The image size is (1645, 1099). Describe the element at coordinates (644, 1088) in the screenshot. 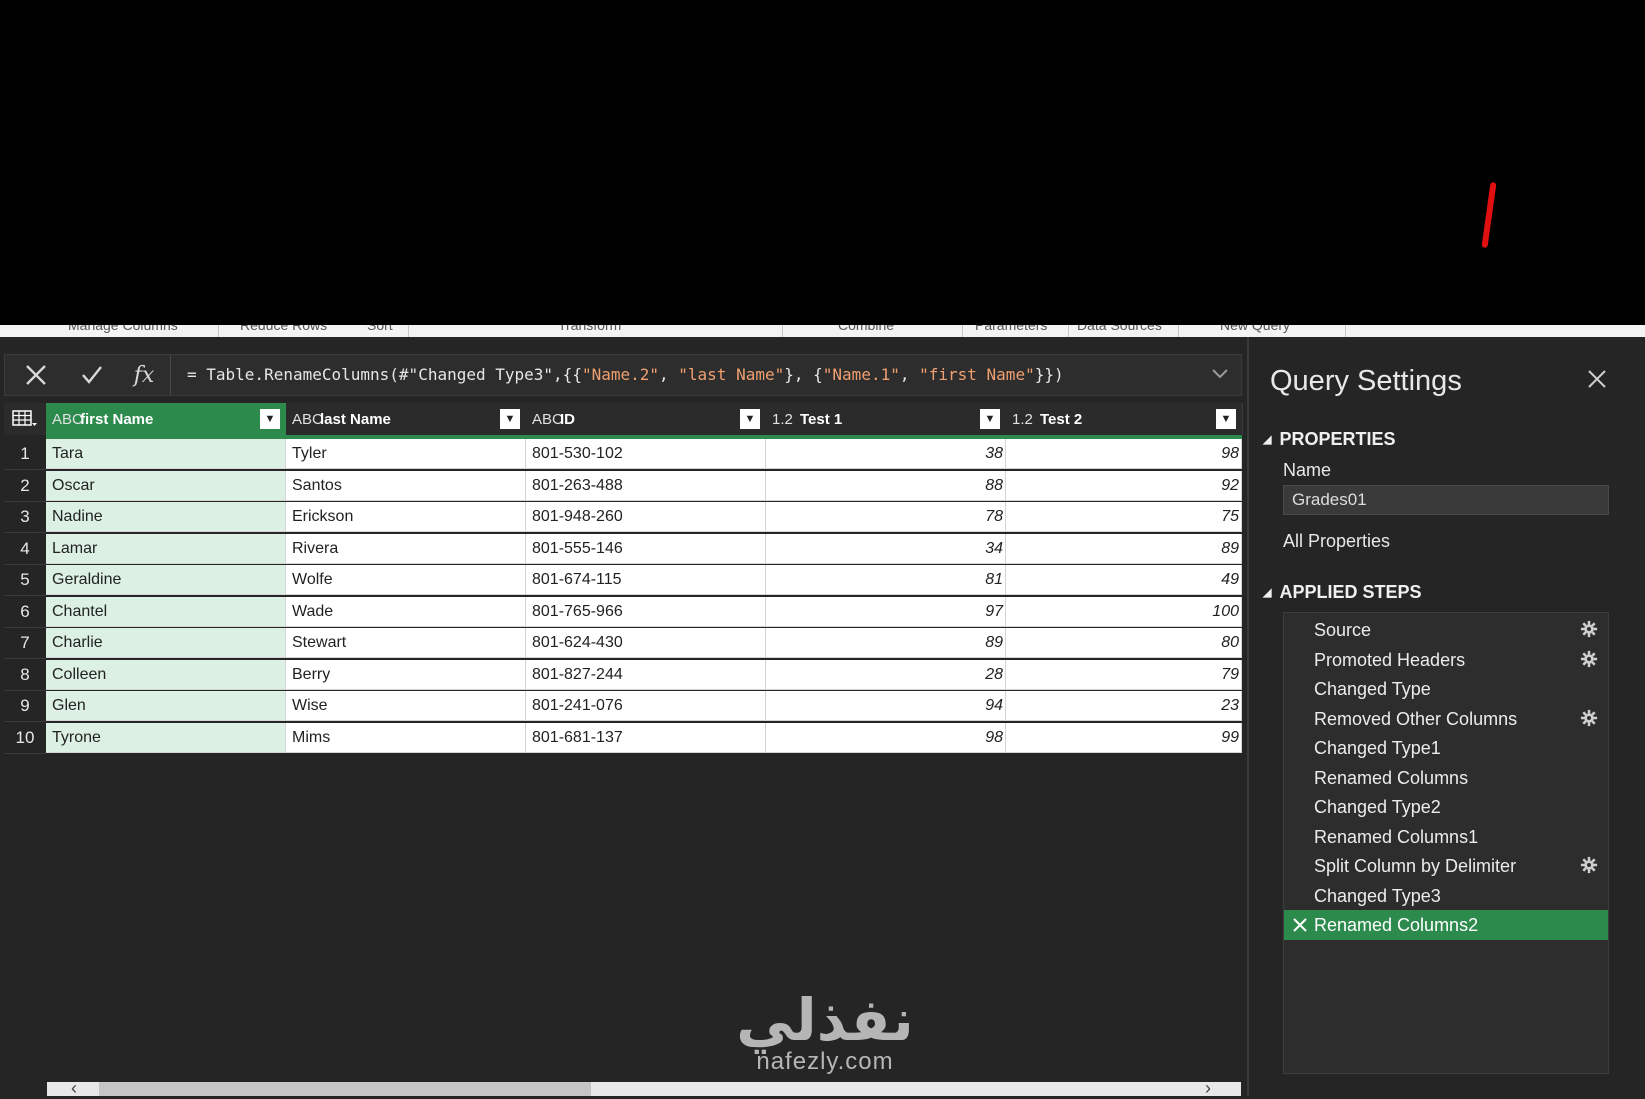

I see `horizontal-scrollbar: ‹ ›` at that location.